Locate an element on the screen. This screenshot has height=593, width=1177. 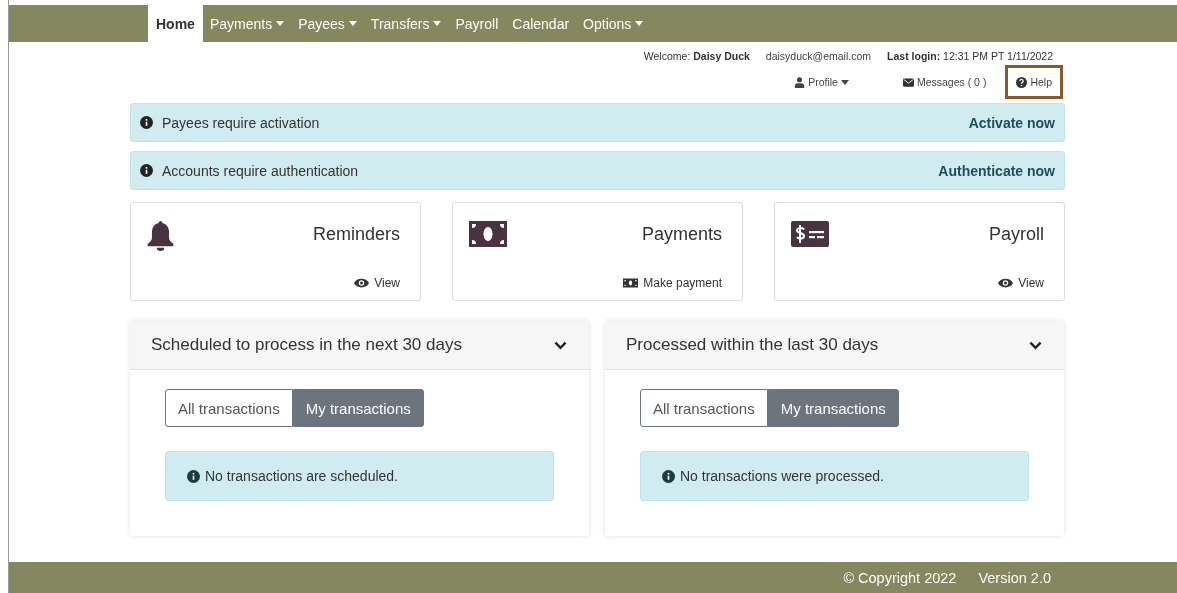
messages-link: Messages ( 0 ) is located at coordinates (944, 82).